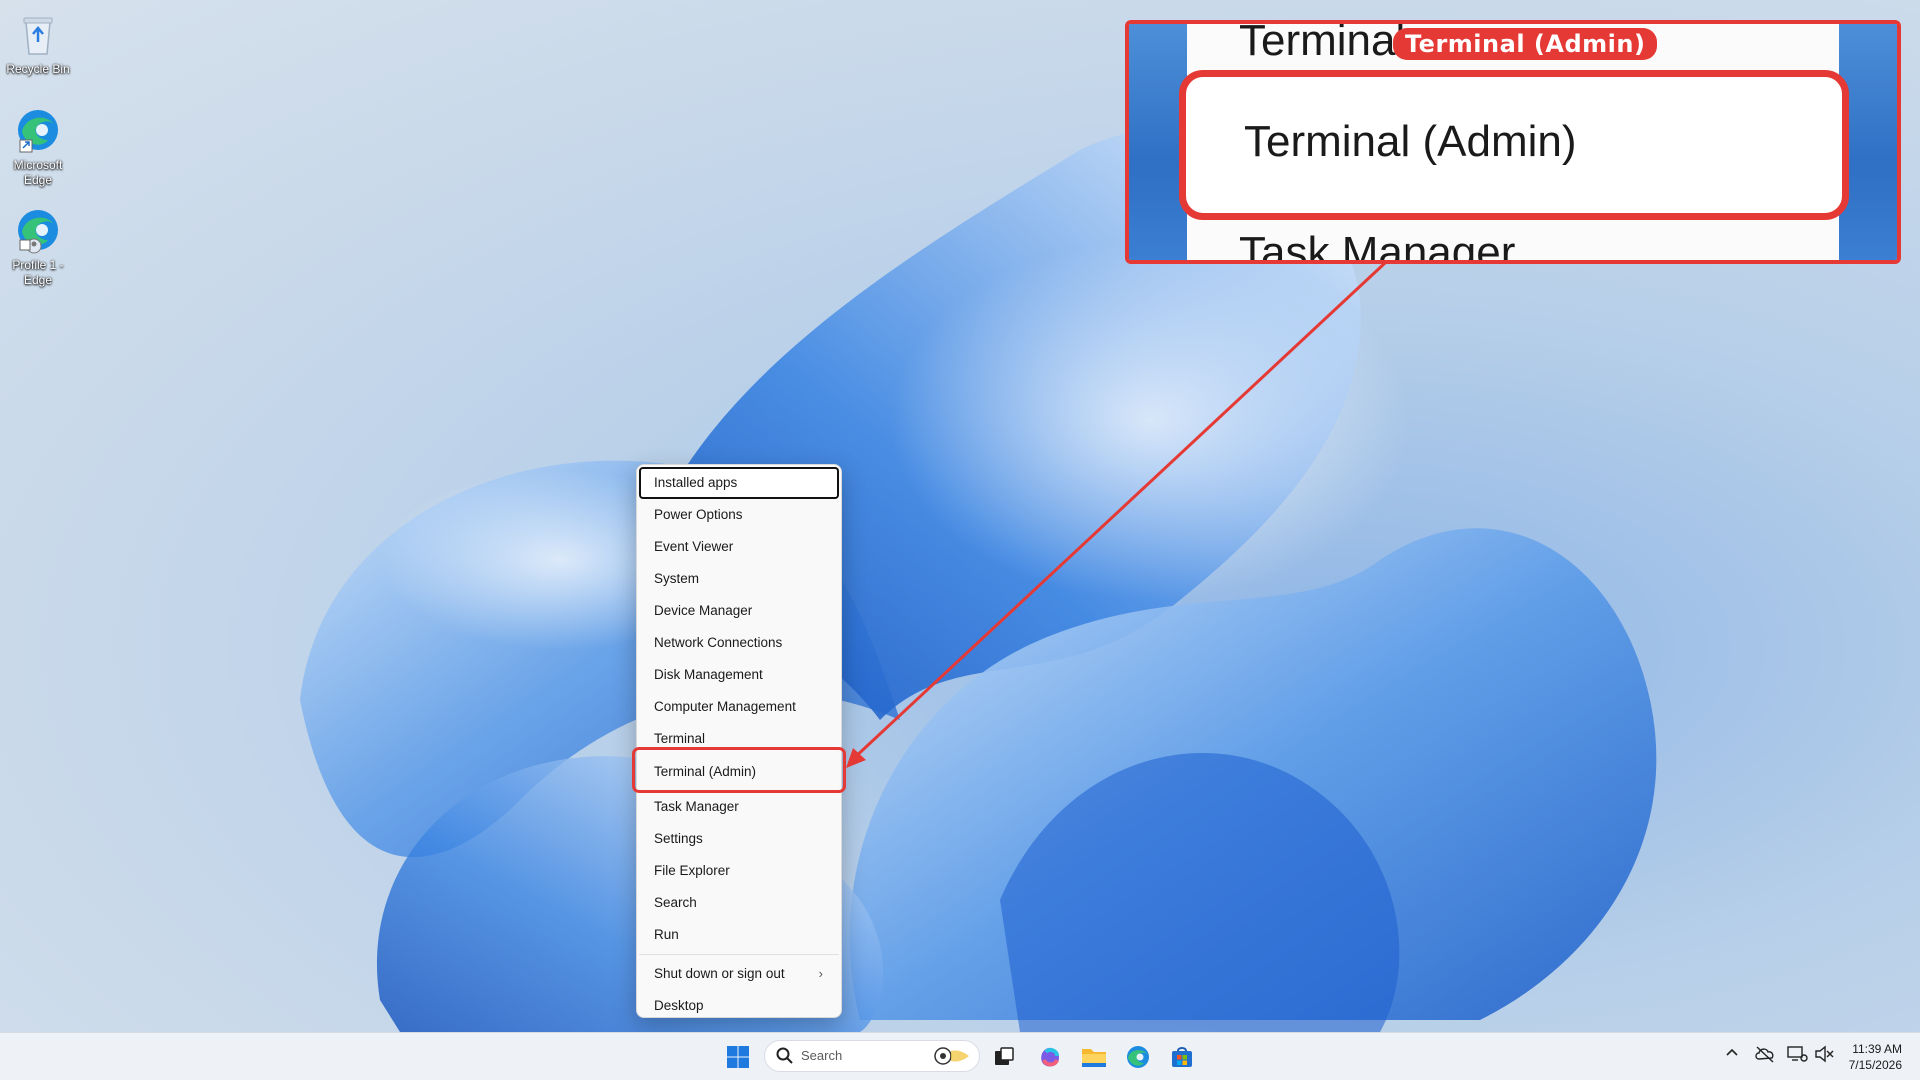 This screenshot has width=1920, height=1080. I want to click on search-highlight-icon, so click(951, 1056).